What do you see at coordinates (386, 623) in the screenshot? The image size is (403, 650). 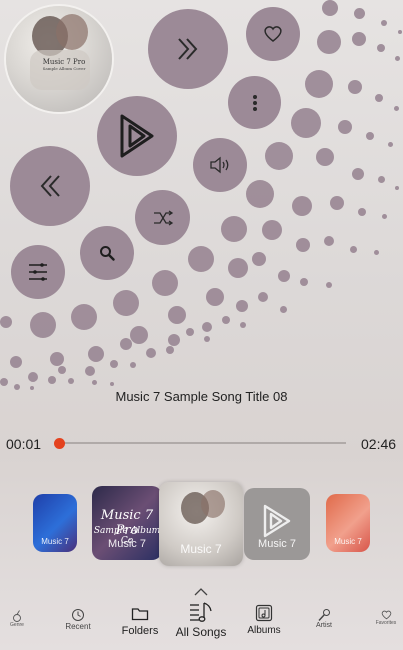 I see `nav-item-label: Favorites` at bounding box center [386, 623].